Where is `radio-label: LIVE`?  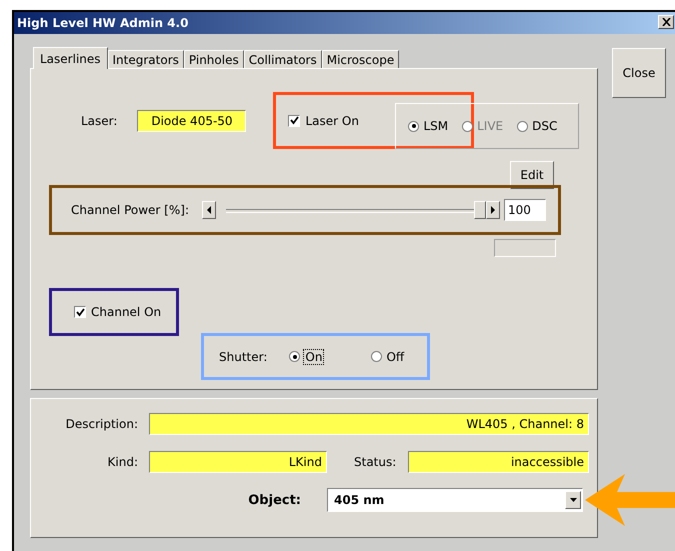 radio-label: LIVE is located at coordinates (490, 126).